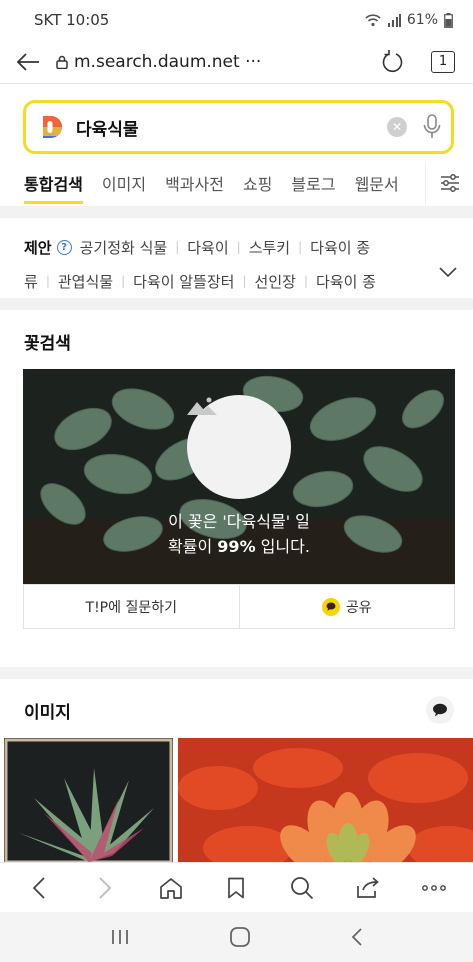 Image resolution: width=473 pixels, height=962 pixels. What do you see at coordinates (231, 127) in the screenshot?
I see `search-query-text: 다육식물` at bounding box center [231, 127].